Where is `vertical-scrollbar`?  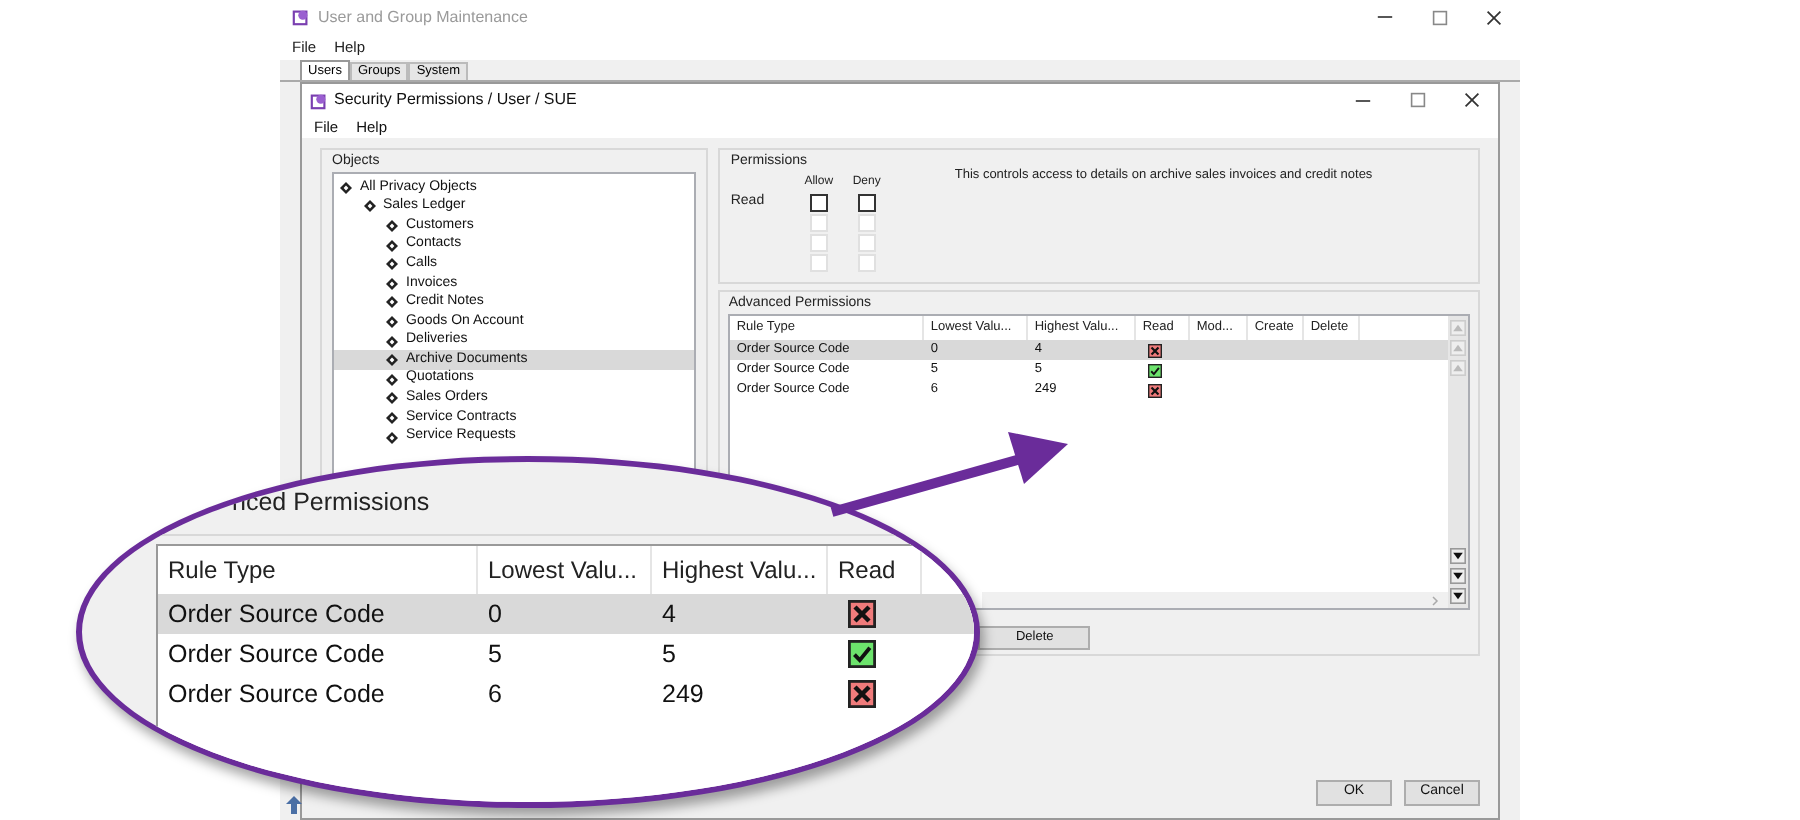
vertical-scrollbar is located at coordinates (1458, 462).